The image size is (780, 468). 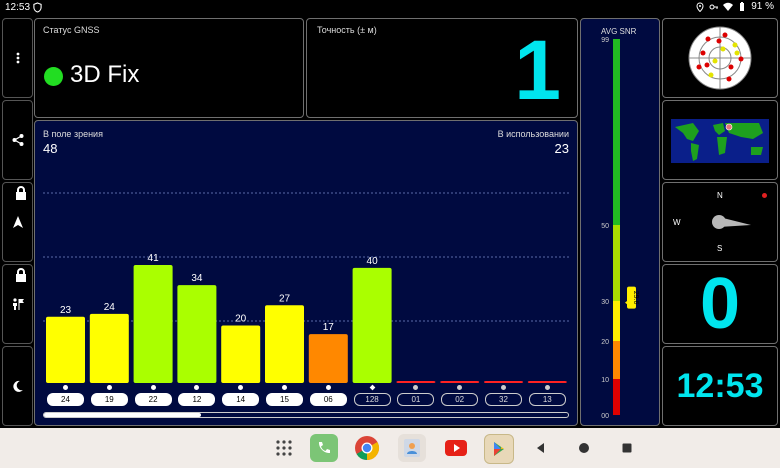 I want to click on back-triangle-icon, so click(x=540, y=448).